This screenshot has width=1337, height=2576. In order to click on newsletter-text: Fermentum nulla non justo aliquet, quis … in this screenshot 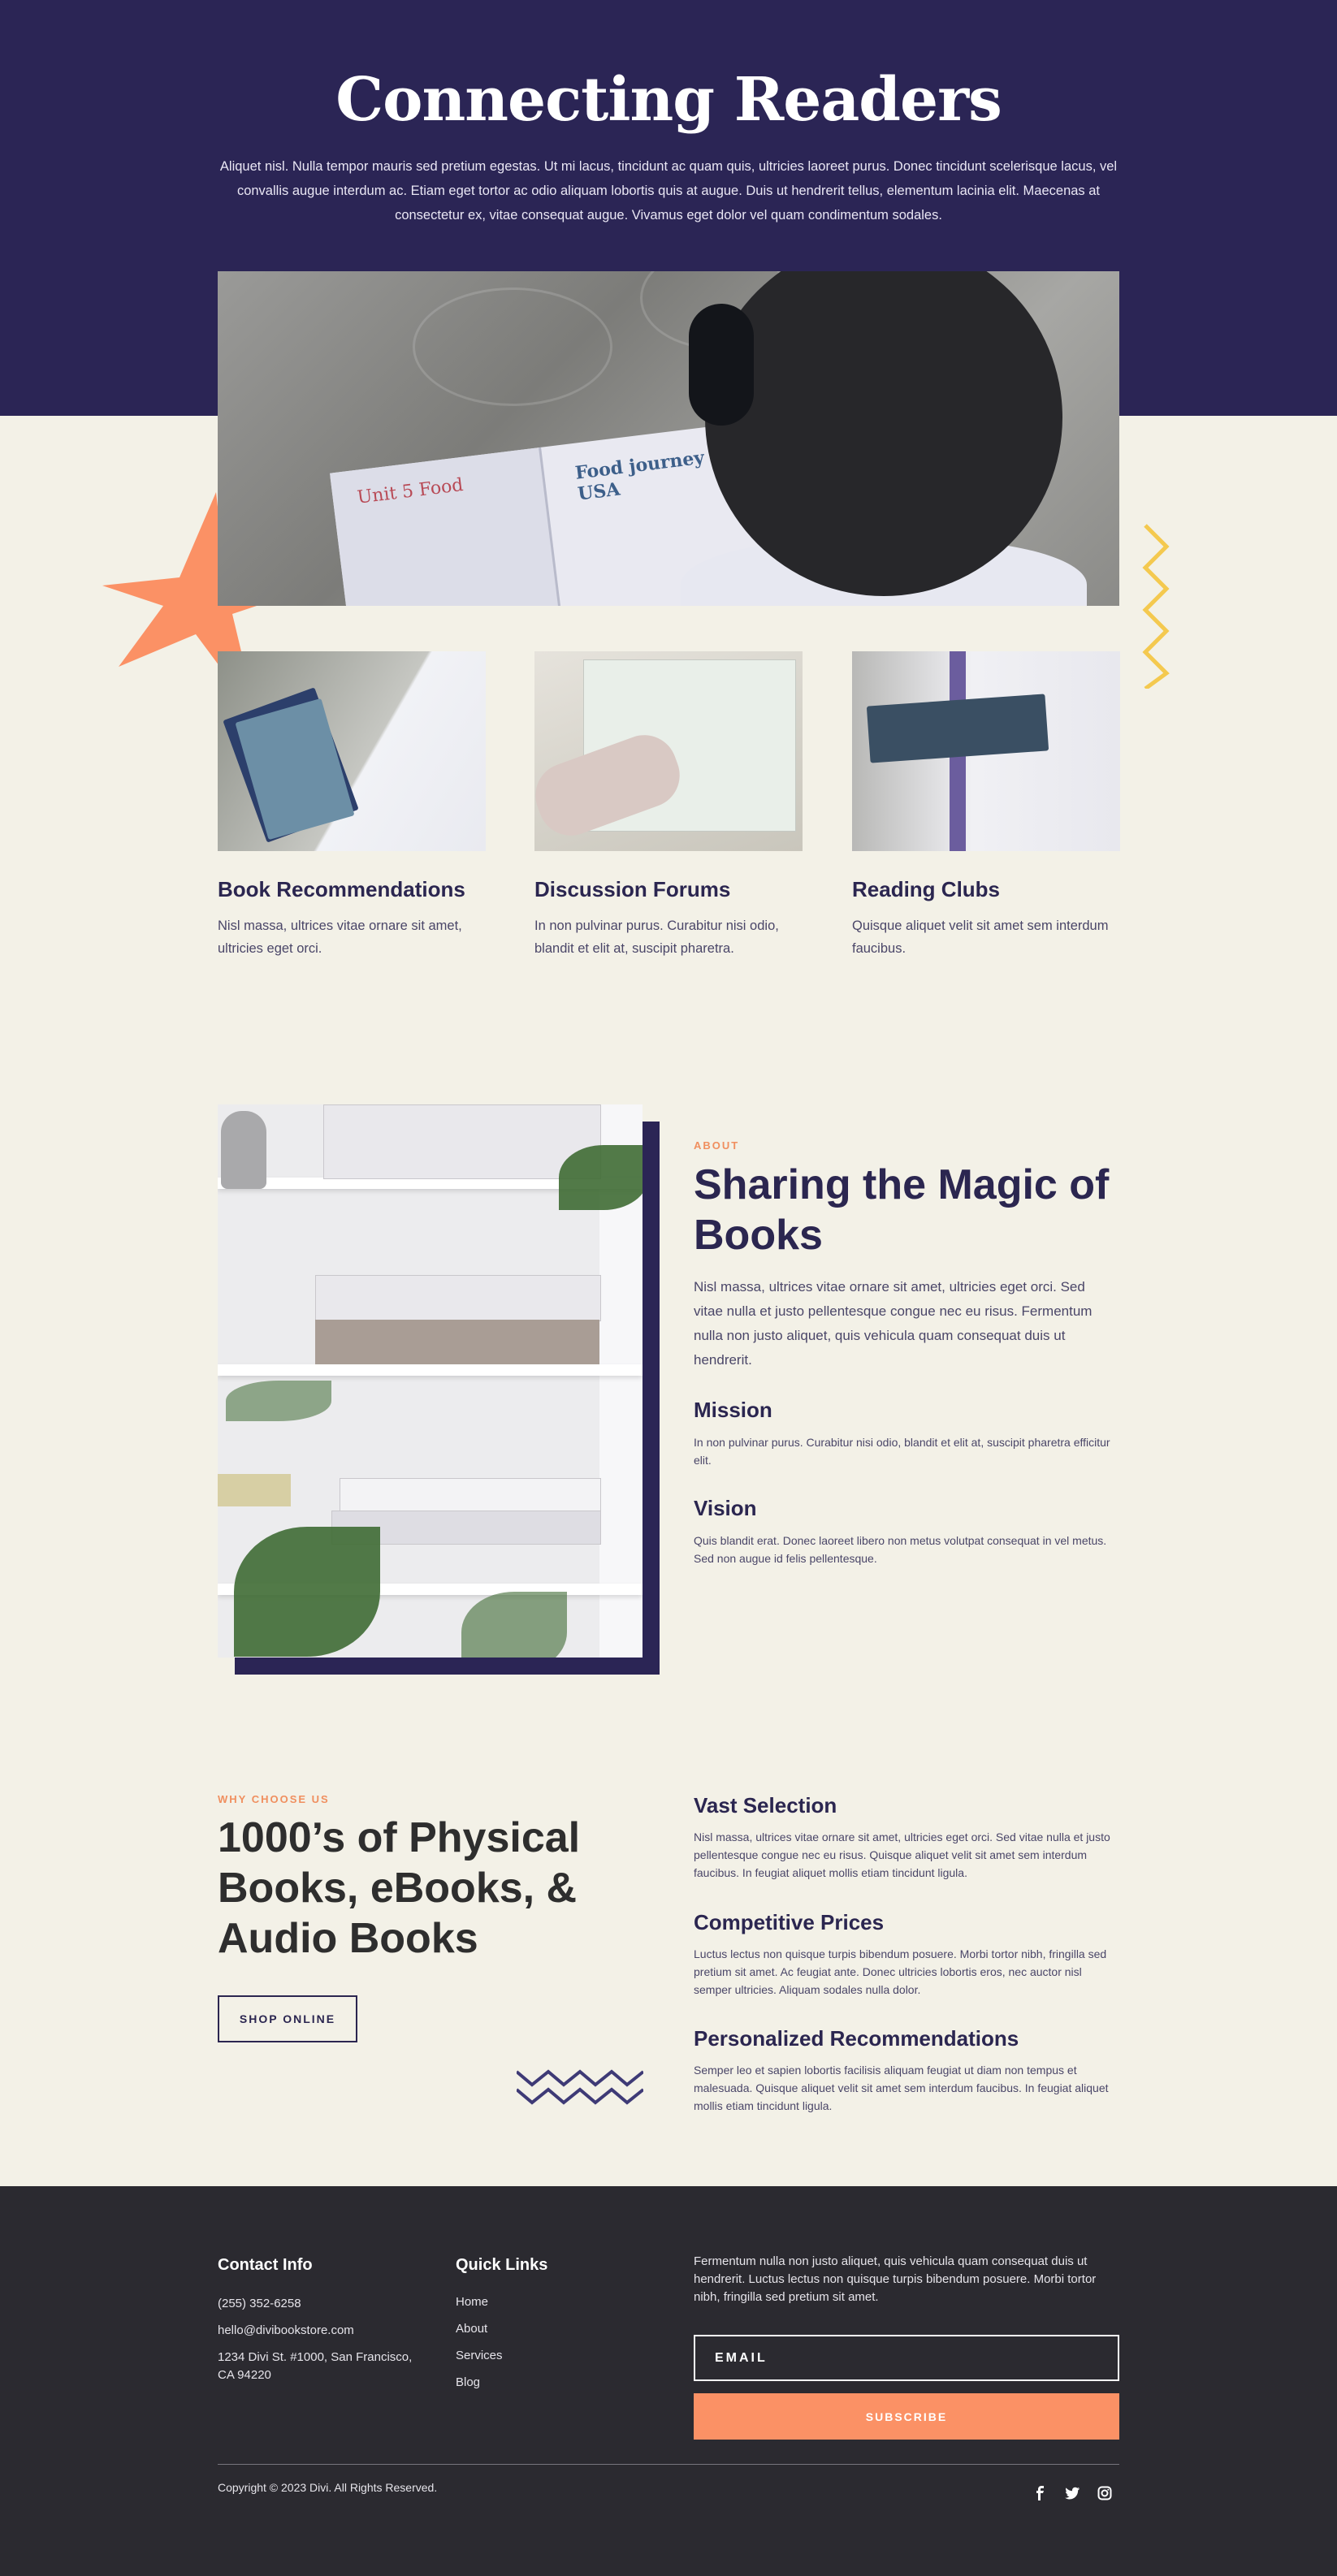, I will do `click(896, 2279)`.